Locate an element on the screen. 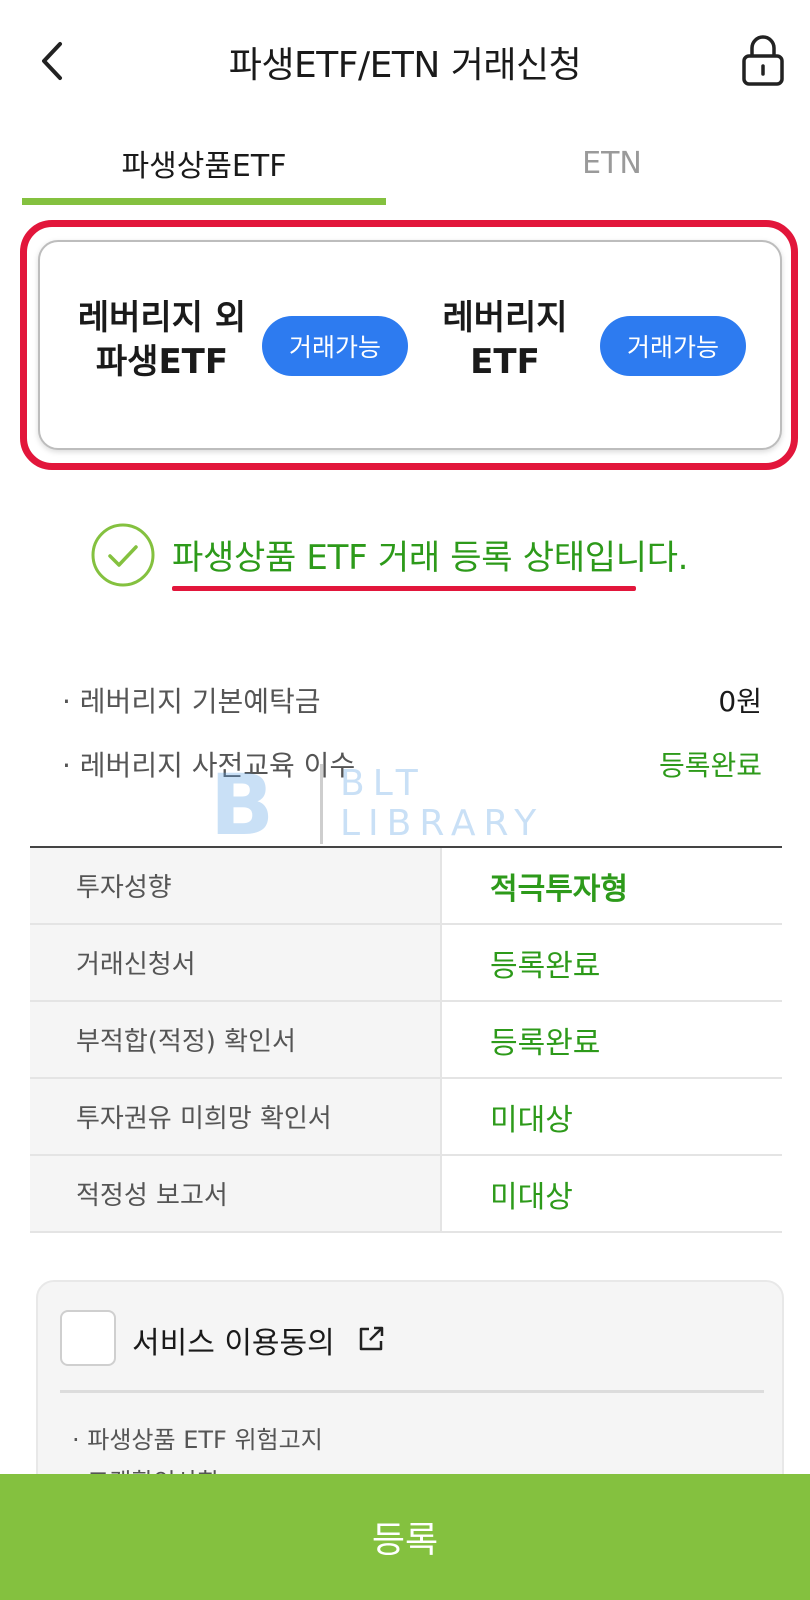 The height and width of the screenshot is (1600, 810). app-header: 파생ETF/ETN 거래신청 is located at coordinates (405, 60).